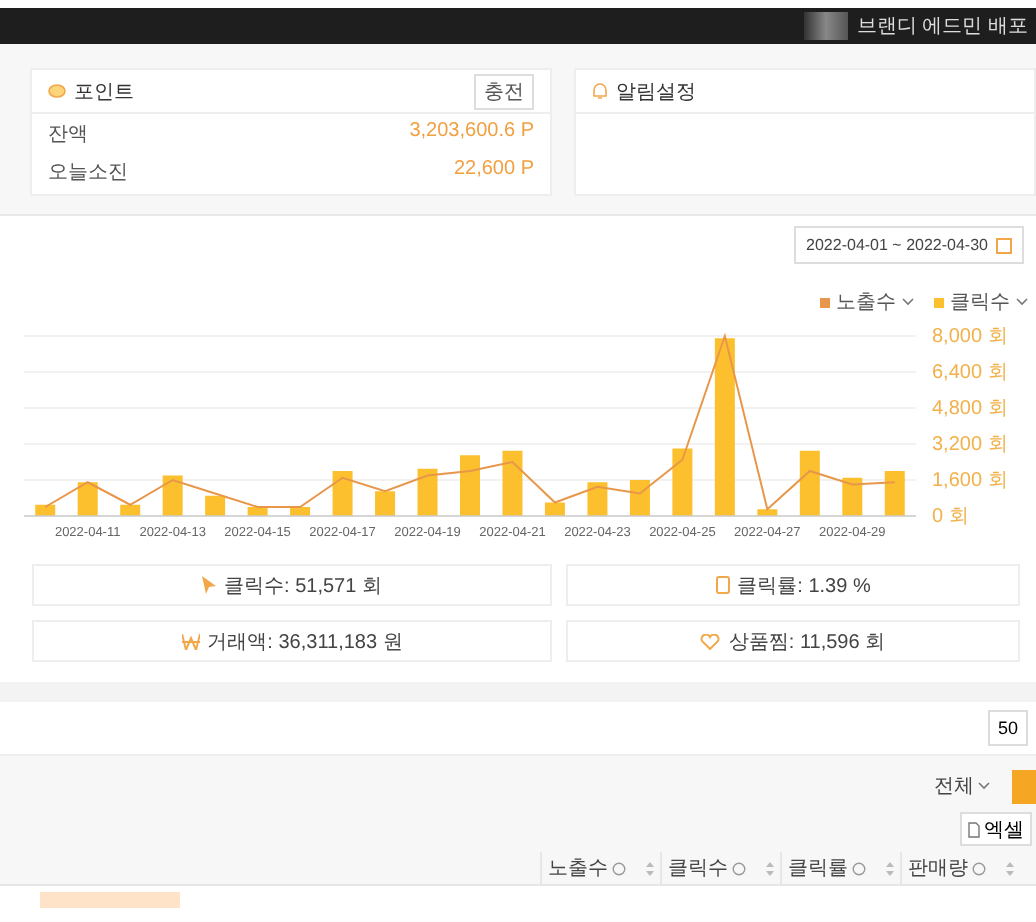  What do you see at coordinates (909, 245) in the screenshot?
I see `date-range-field: 2022-04-01 ~ 2022-04-30` at bounding box center [909, 245].